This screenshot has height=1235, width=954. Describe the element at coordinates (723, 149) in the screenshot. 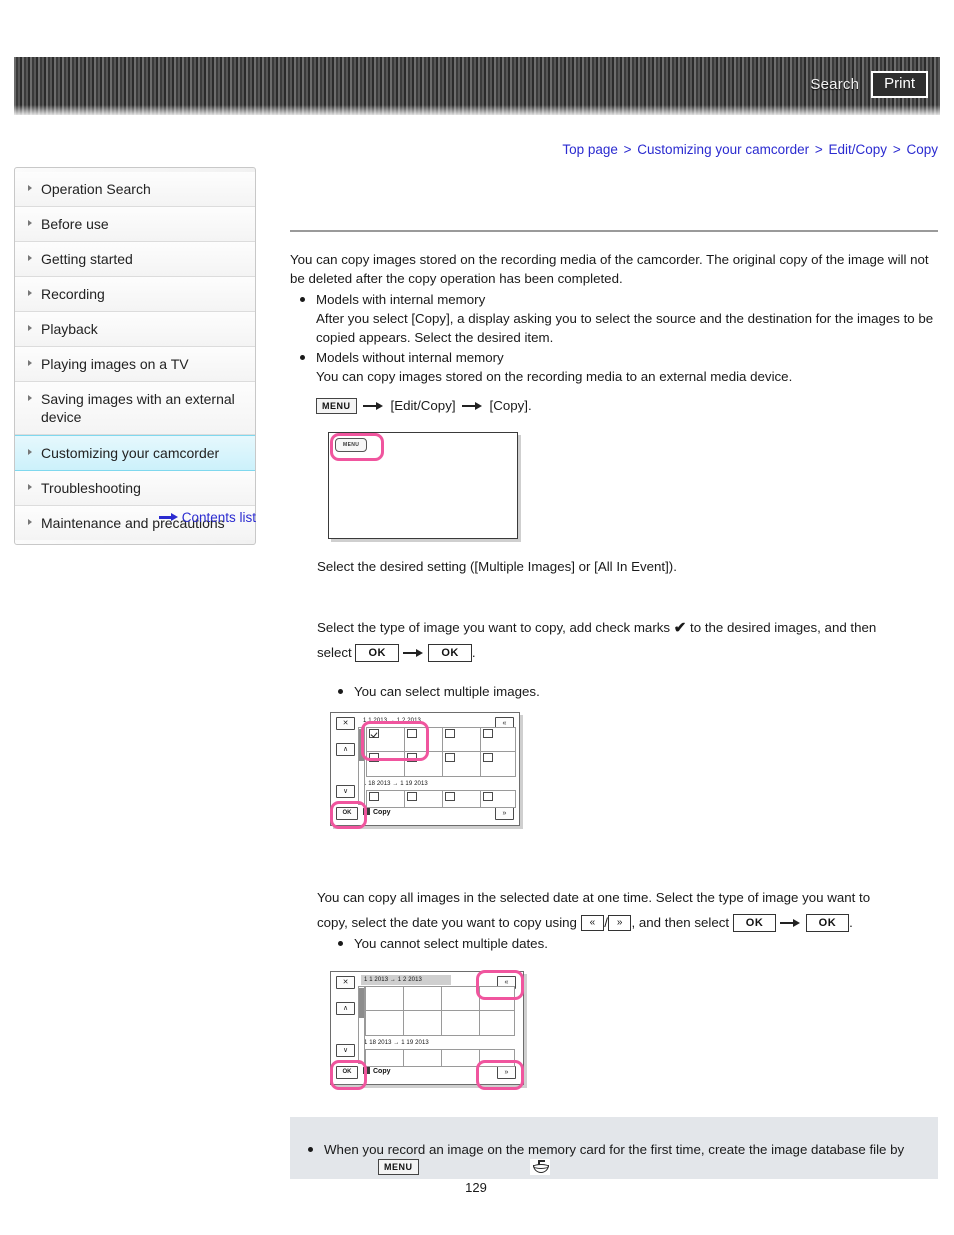

I see `breadcrumb-item-customizing: Customizing your camcorder` at that location.